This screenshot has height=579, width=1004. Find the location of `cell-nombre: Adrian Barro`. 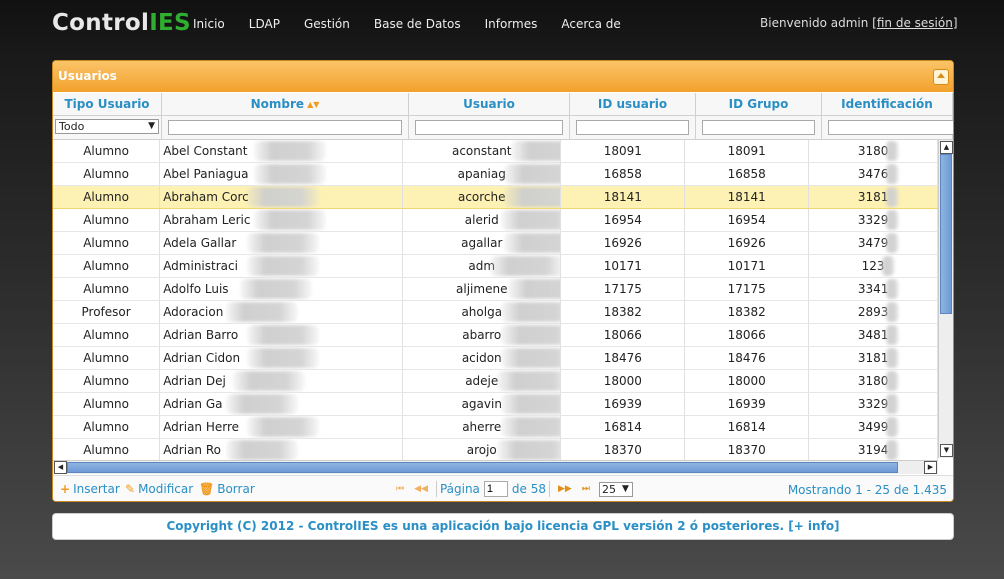

cell-nombre: Adrian Barro is located at coordinates (282, 335).